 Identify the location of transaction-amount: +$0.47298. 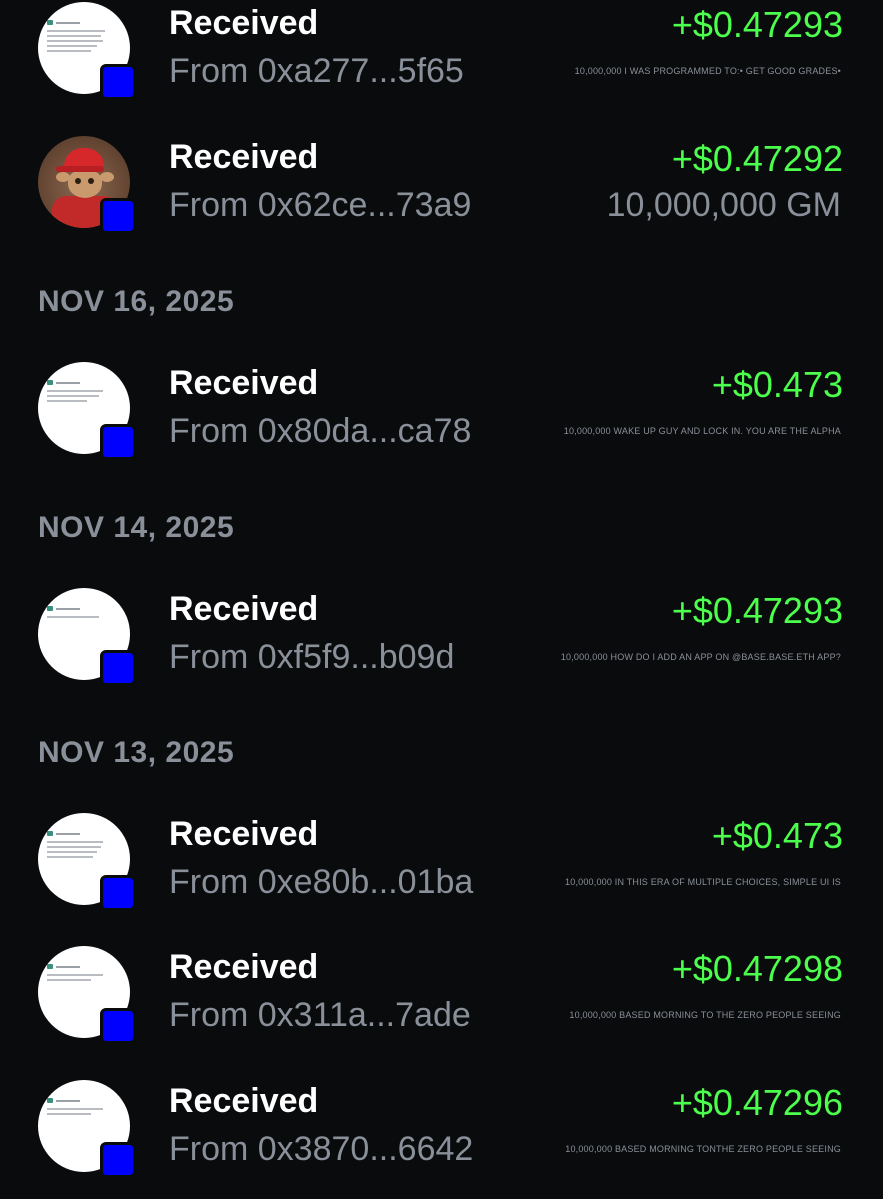
(757, 968).